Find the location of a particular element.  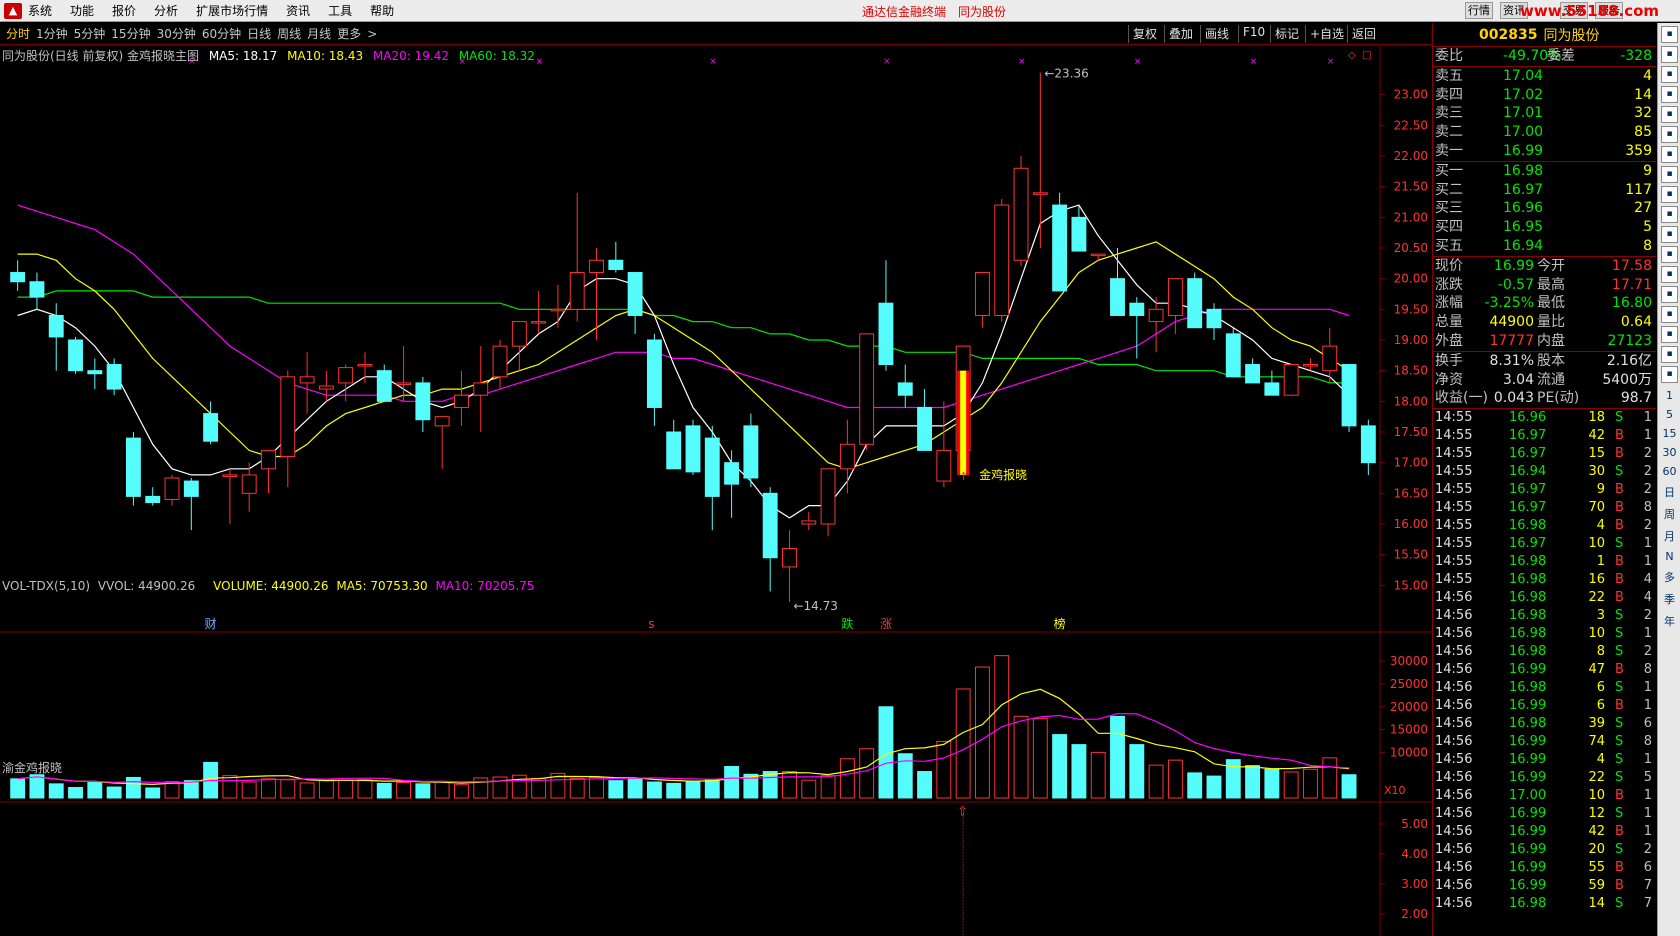

period-shortcut: 月 is located at coordinates (1669, 536).